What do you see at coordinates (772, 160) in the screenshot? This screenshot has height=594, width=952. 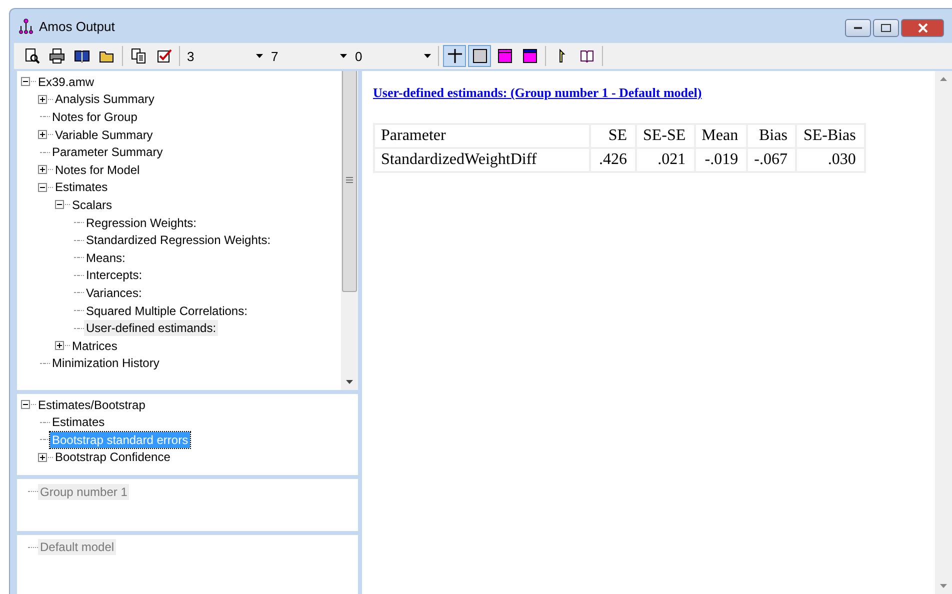 I see `table-cell: -.067` at bounding box center [772, 160].